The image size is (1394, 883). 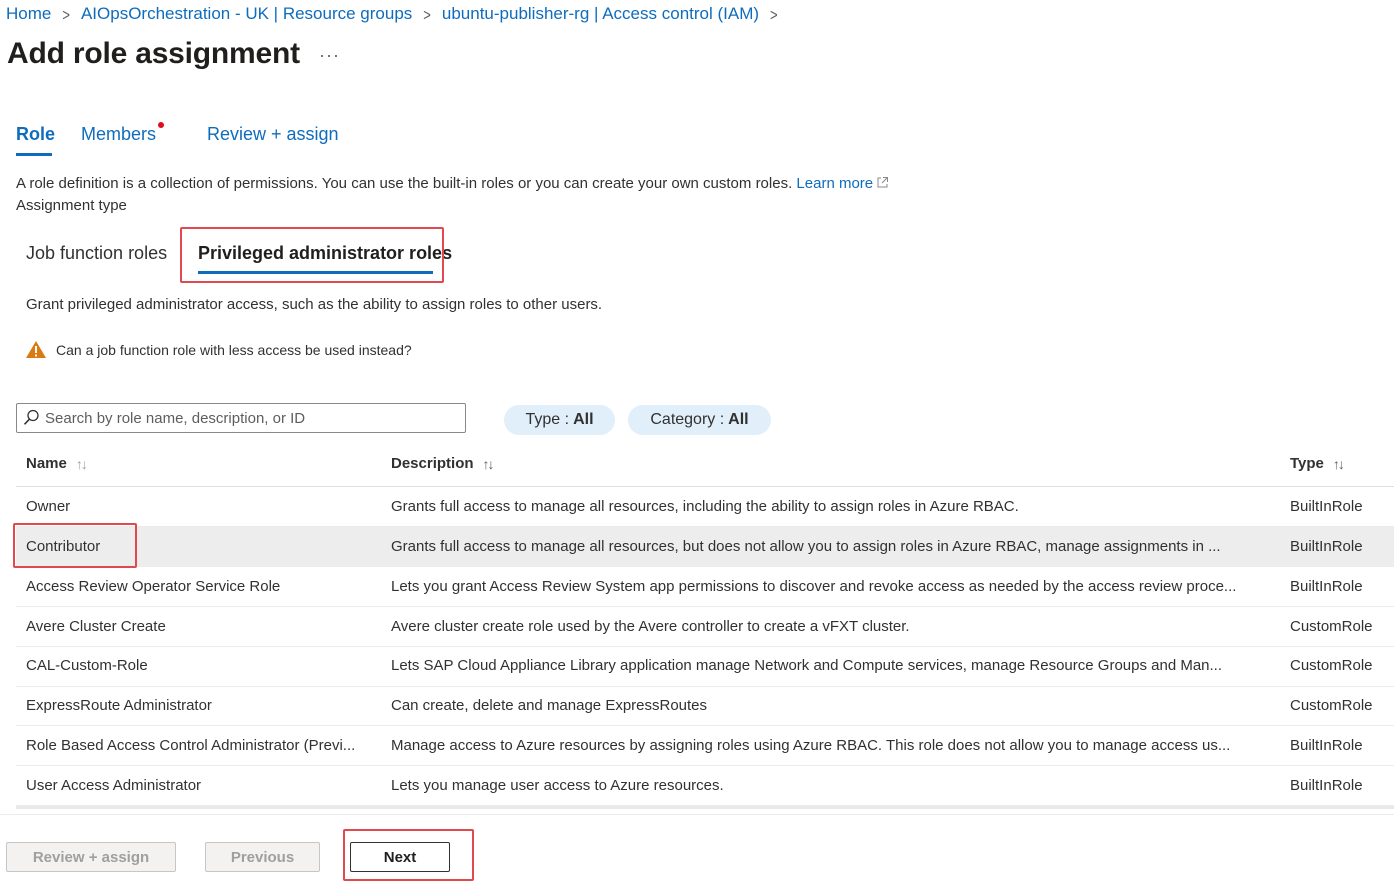 I want to click on role-name: Owner, so click(x=48, y=506).